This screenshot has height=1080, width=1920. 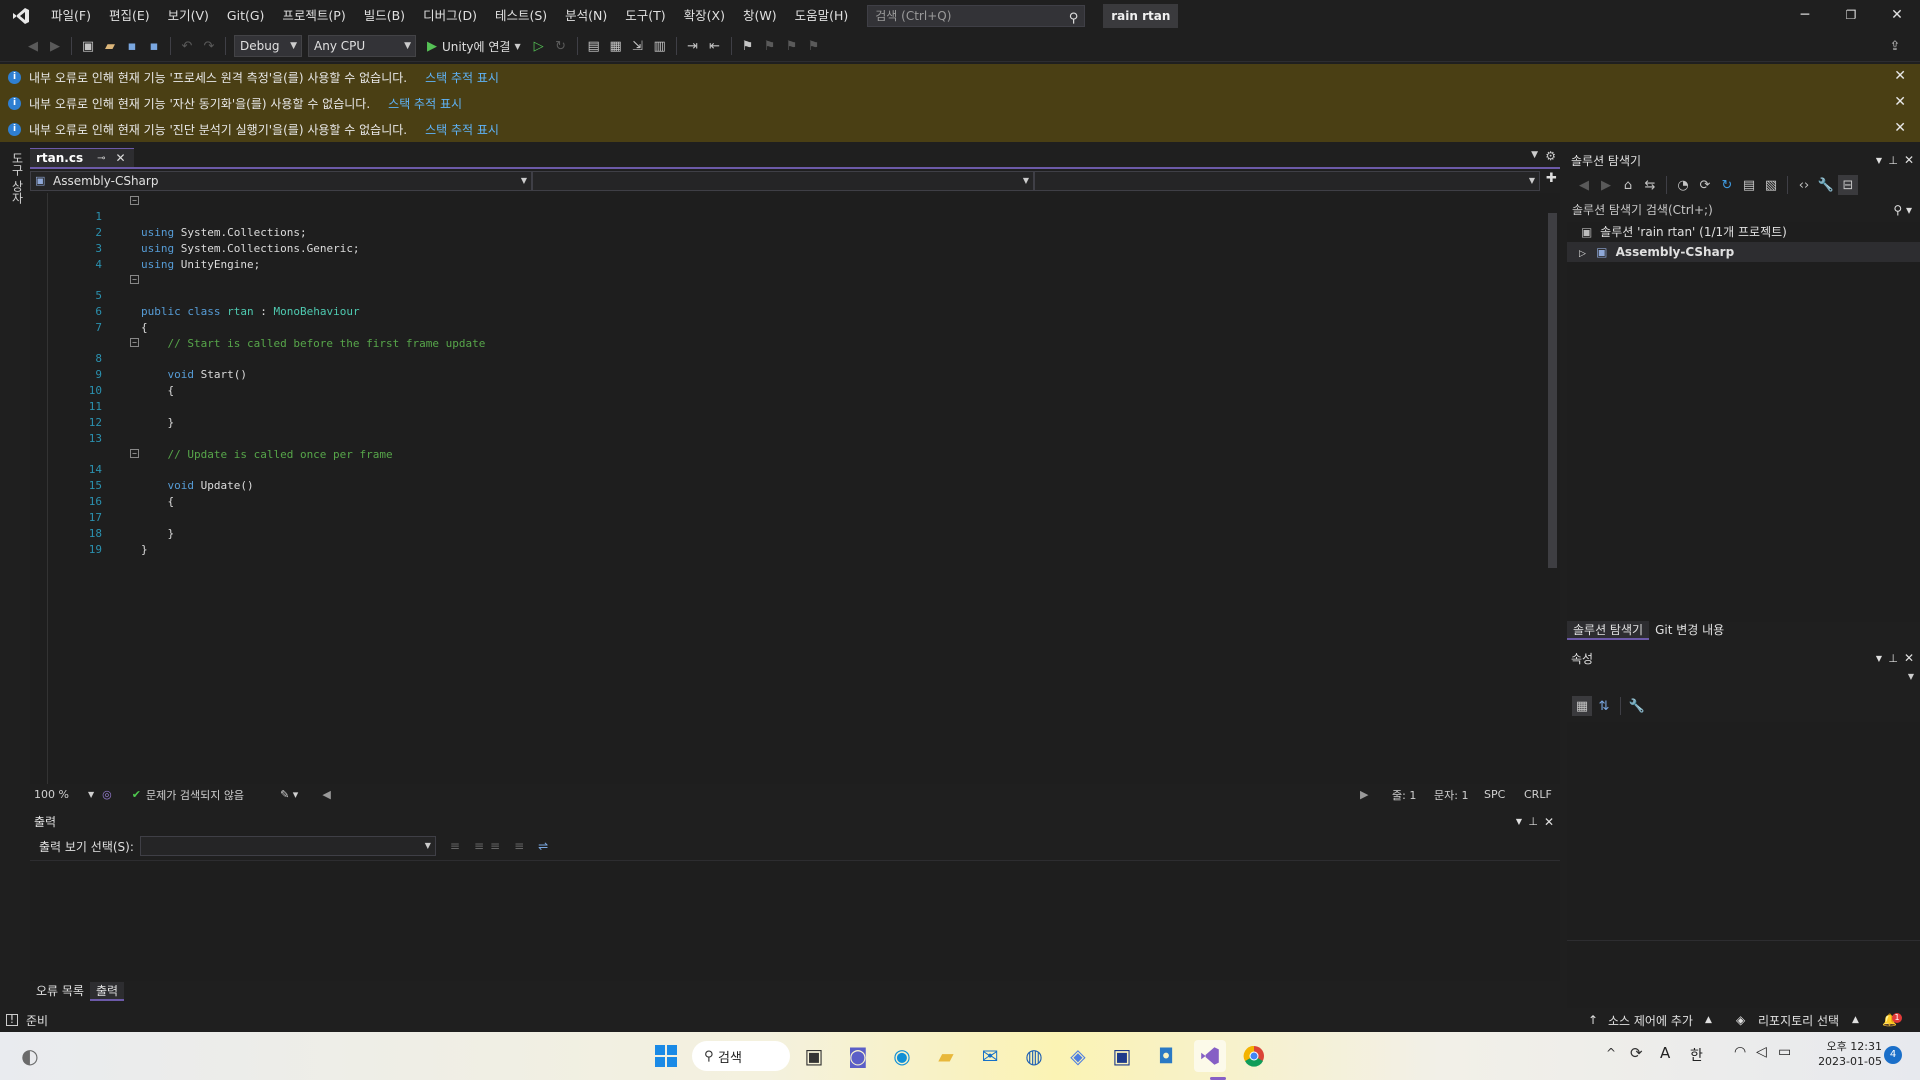 What do you see at coordinates (586, 15) in the screenshot?
I see `menu-analyze: 분석(N)` at bounding box center [586, 15].